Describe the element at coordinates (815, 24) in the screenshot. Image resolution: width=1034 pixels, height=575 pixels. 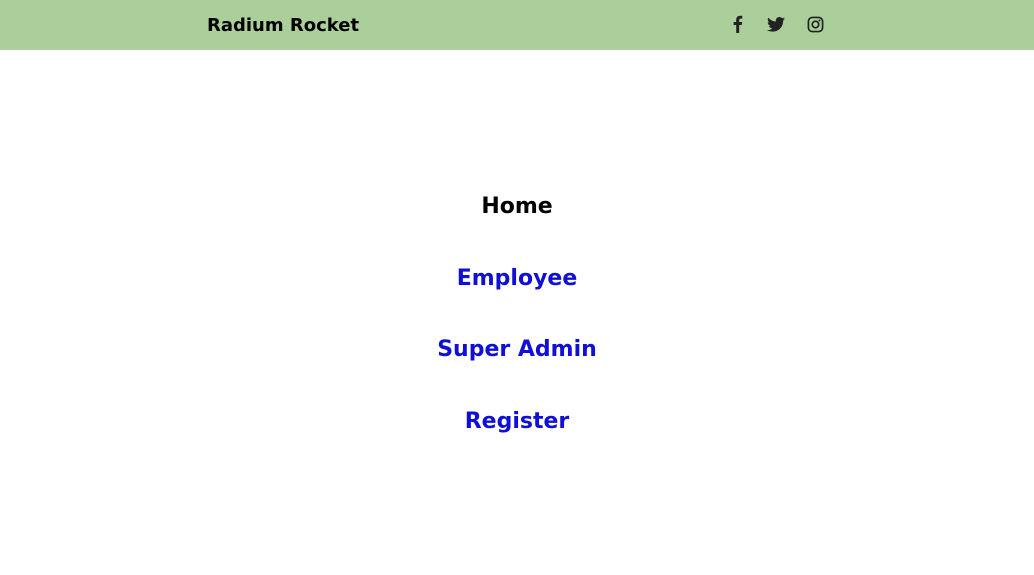
I see `instagram-icon` at that location.